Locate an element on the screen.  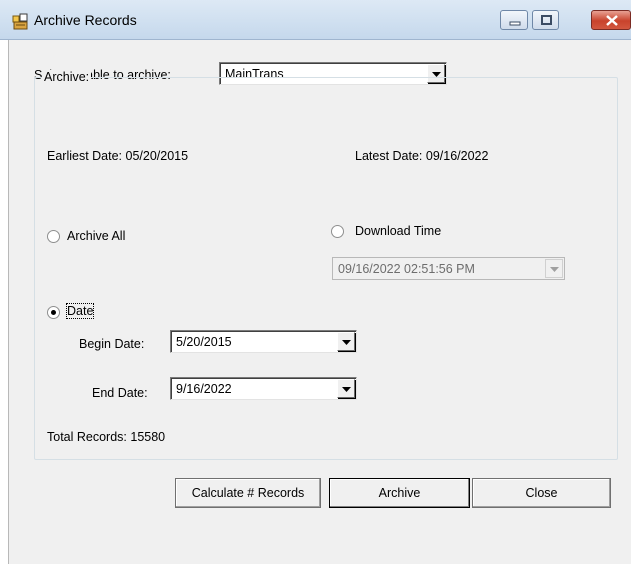
date-radio is located at coordinates (53, 312).